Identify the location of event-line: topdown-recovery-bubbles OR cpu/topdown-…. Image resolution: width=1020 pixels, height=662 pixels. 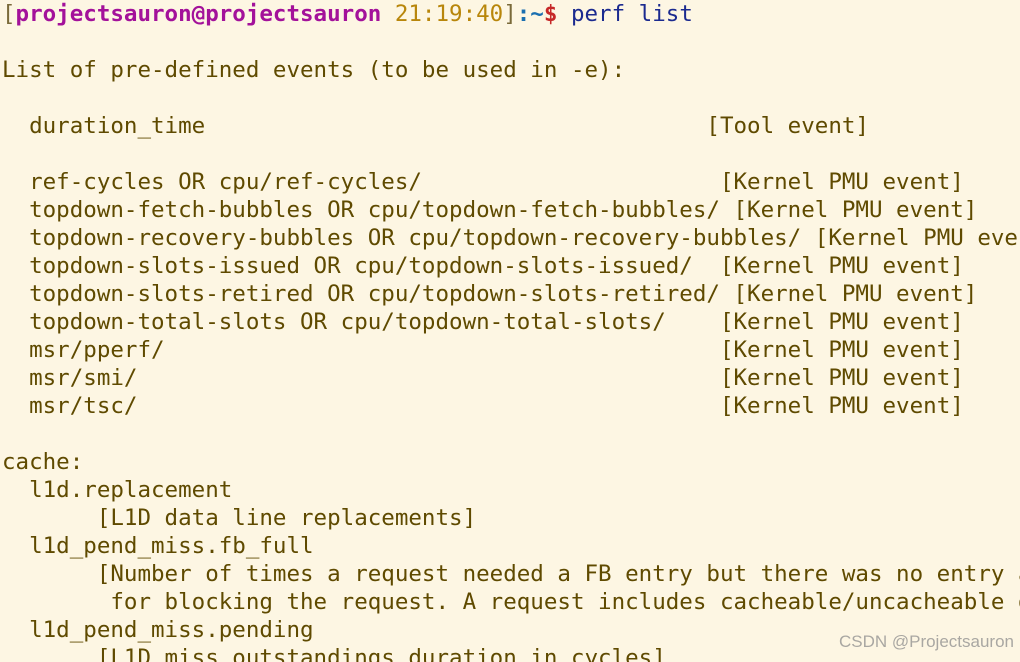
(511, 238).